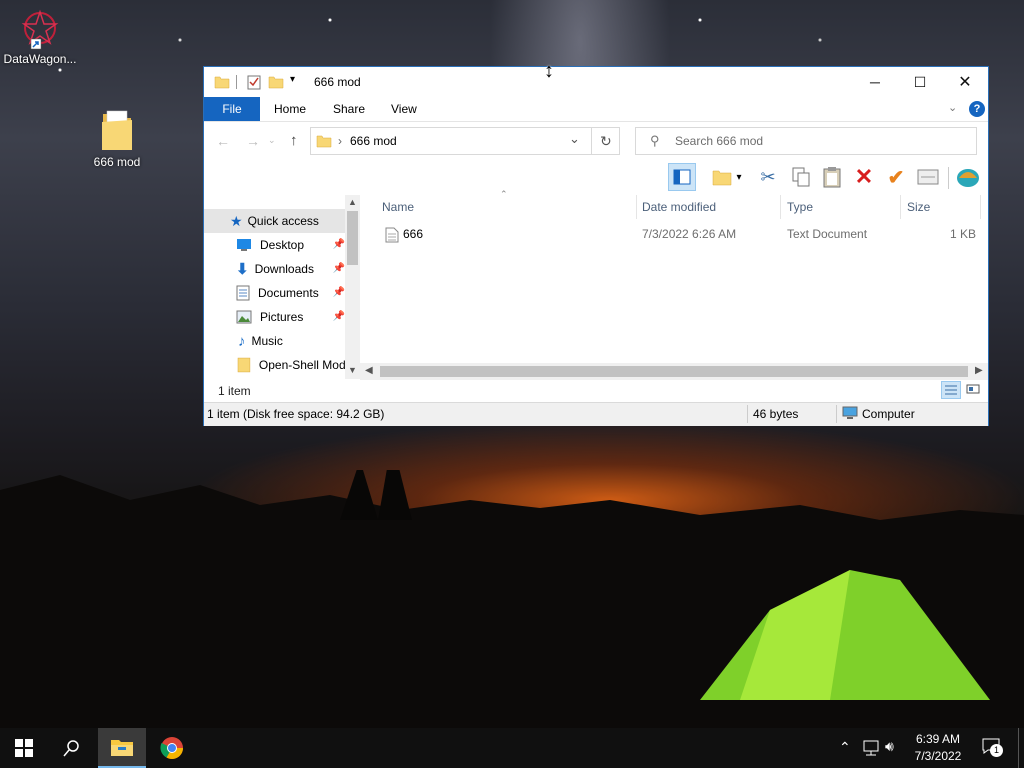  What do you see at coordinates (274, 293) in the screenshot?
I see `sidebar-item-documents: Documents 📌` at bounding box center [274, 293].